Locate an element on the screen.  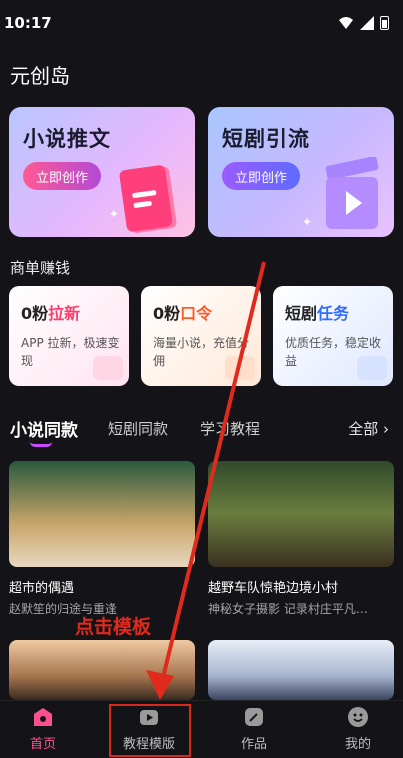
earn-card-title: 短剧任务 is located at coordinates (317, 312).